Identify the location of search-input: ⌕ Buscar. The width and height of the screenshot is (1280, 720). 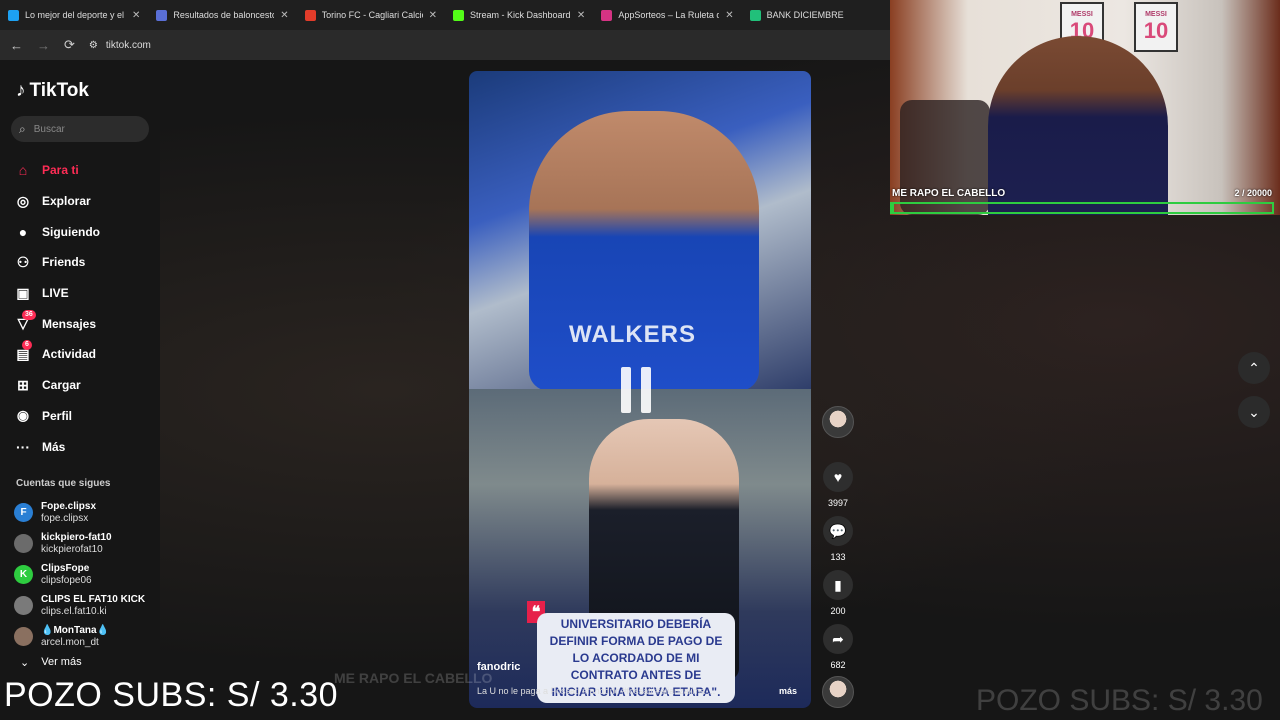
(80, 129).